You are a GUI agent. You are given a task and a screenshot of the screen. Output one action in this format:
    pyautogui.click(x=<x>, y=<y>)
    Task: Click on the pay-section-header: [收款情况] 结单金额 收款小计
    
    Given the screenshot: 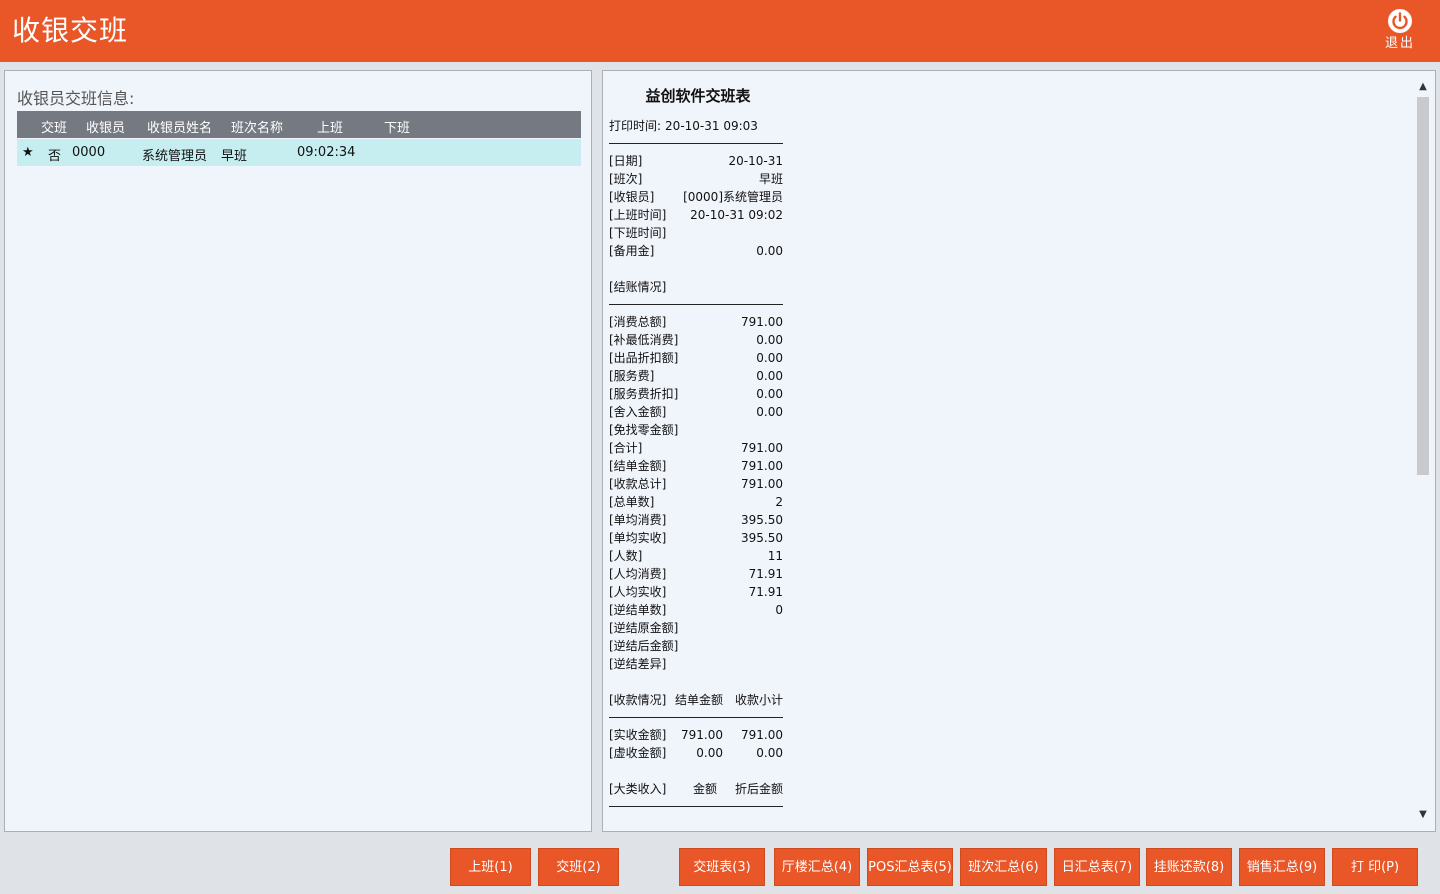 What is the action you would take?
    pyautogui.click(x=696, y=700)
    